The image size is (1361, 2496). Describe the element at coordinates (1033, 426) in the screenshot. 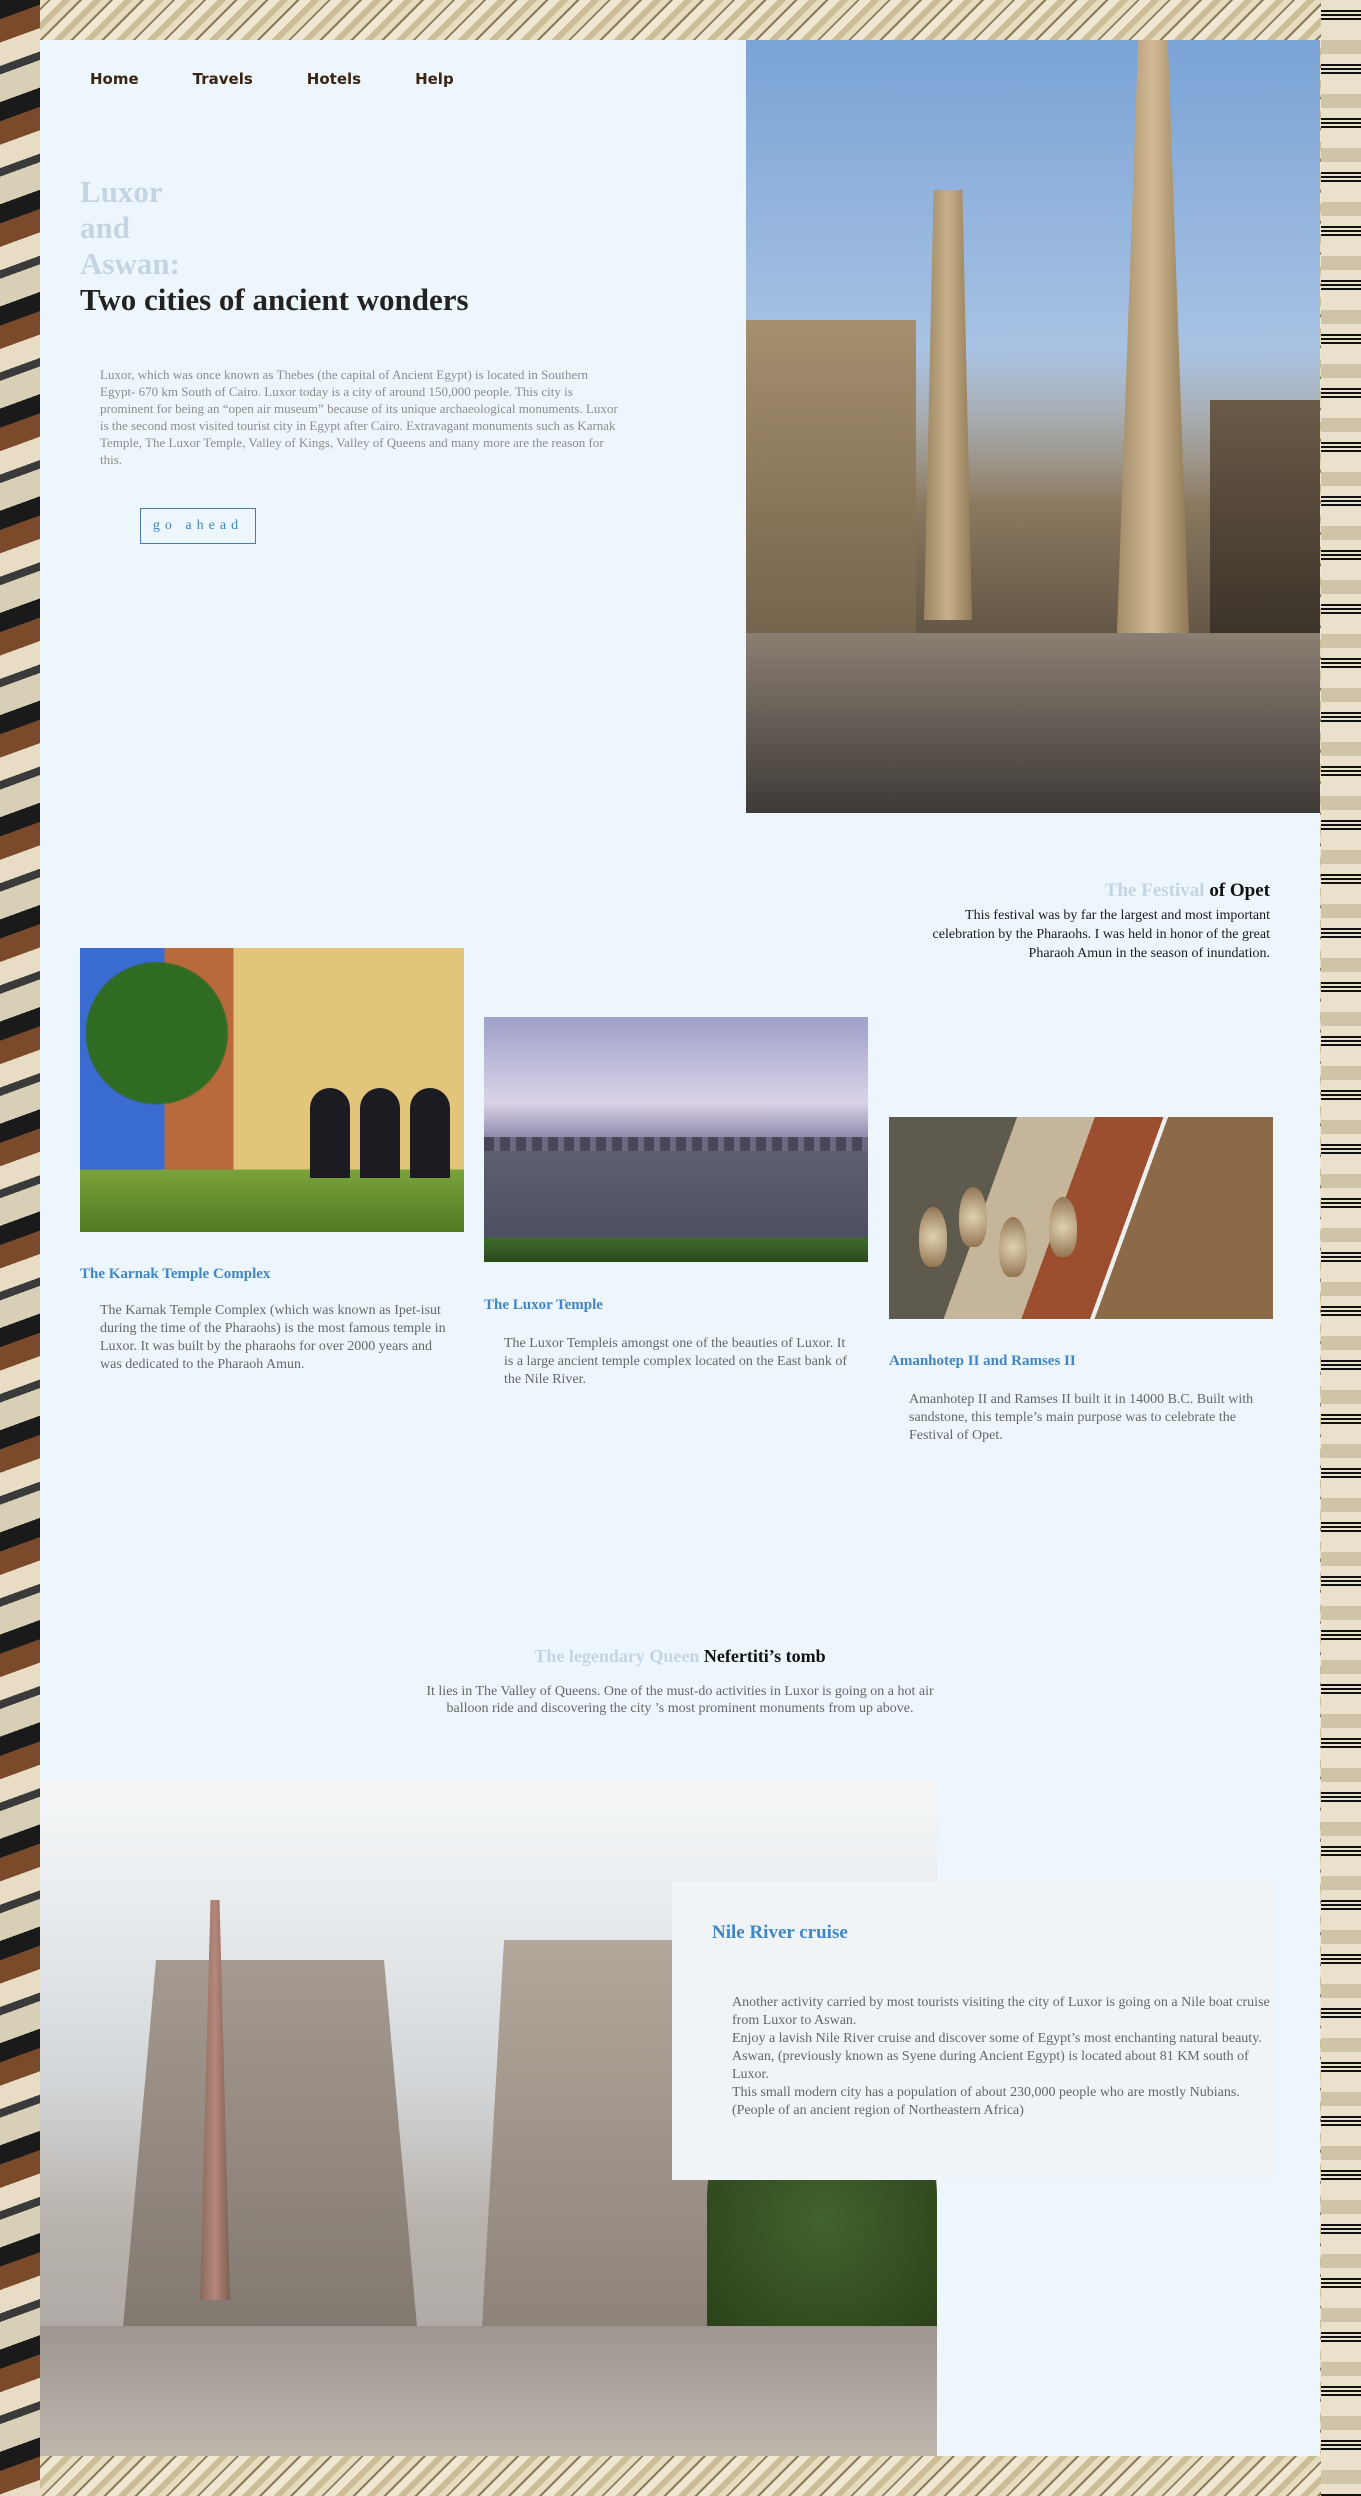

I see `obelisk-photo` at that location.